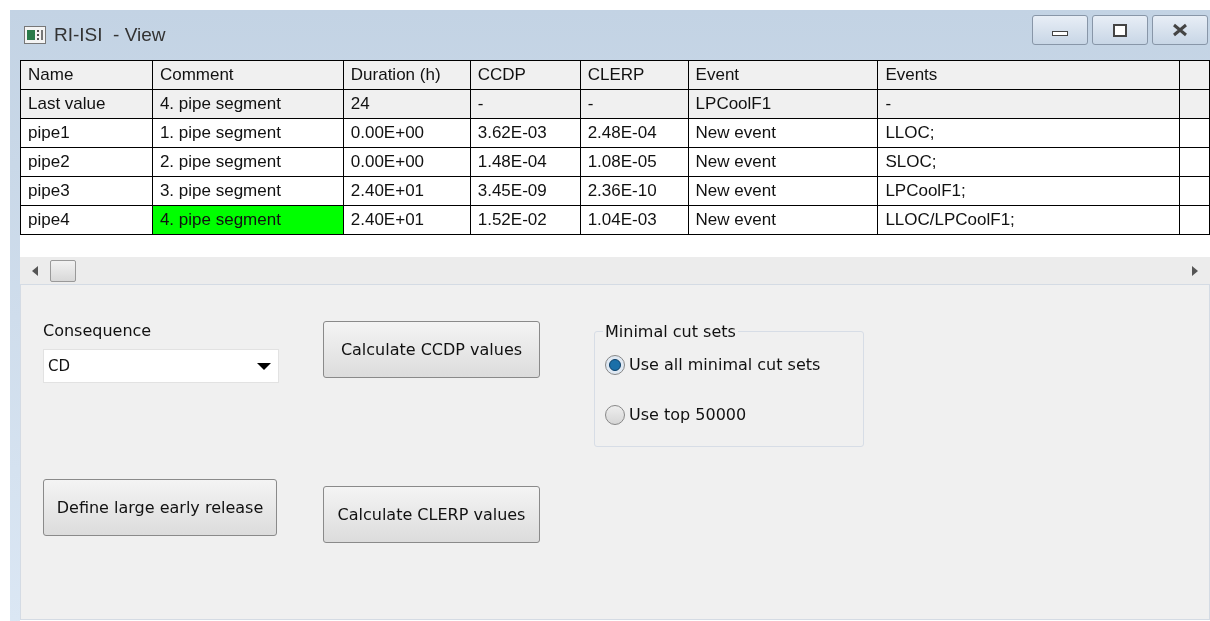 This screenshot has width=1210, height=621. Describe the element at coordinates (634, 162) in the screenshot. I see `table-cell: 1.08E-05` at that location.